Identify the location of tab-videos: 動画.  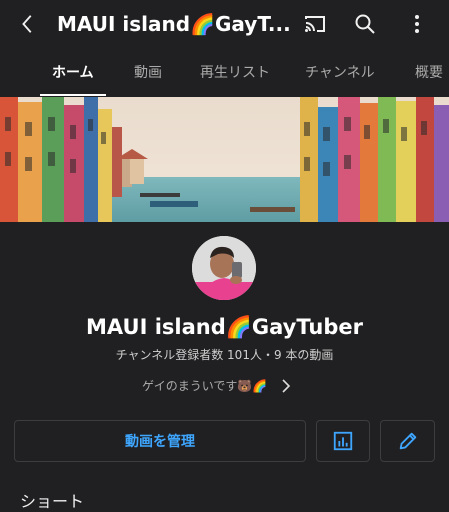
(148, 73).